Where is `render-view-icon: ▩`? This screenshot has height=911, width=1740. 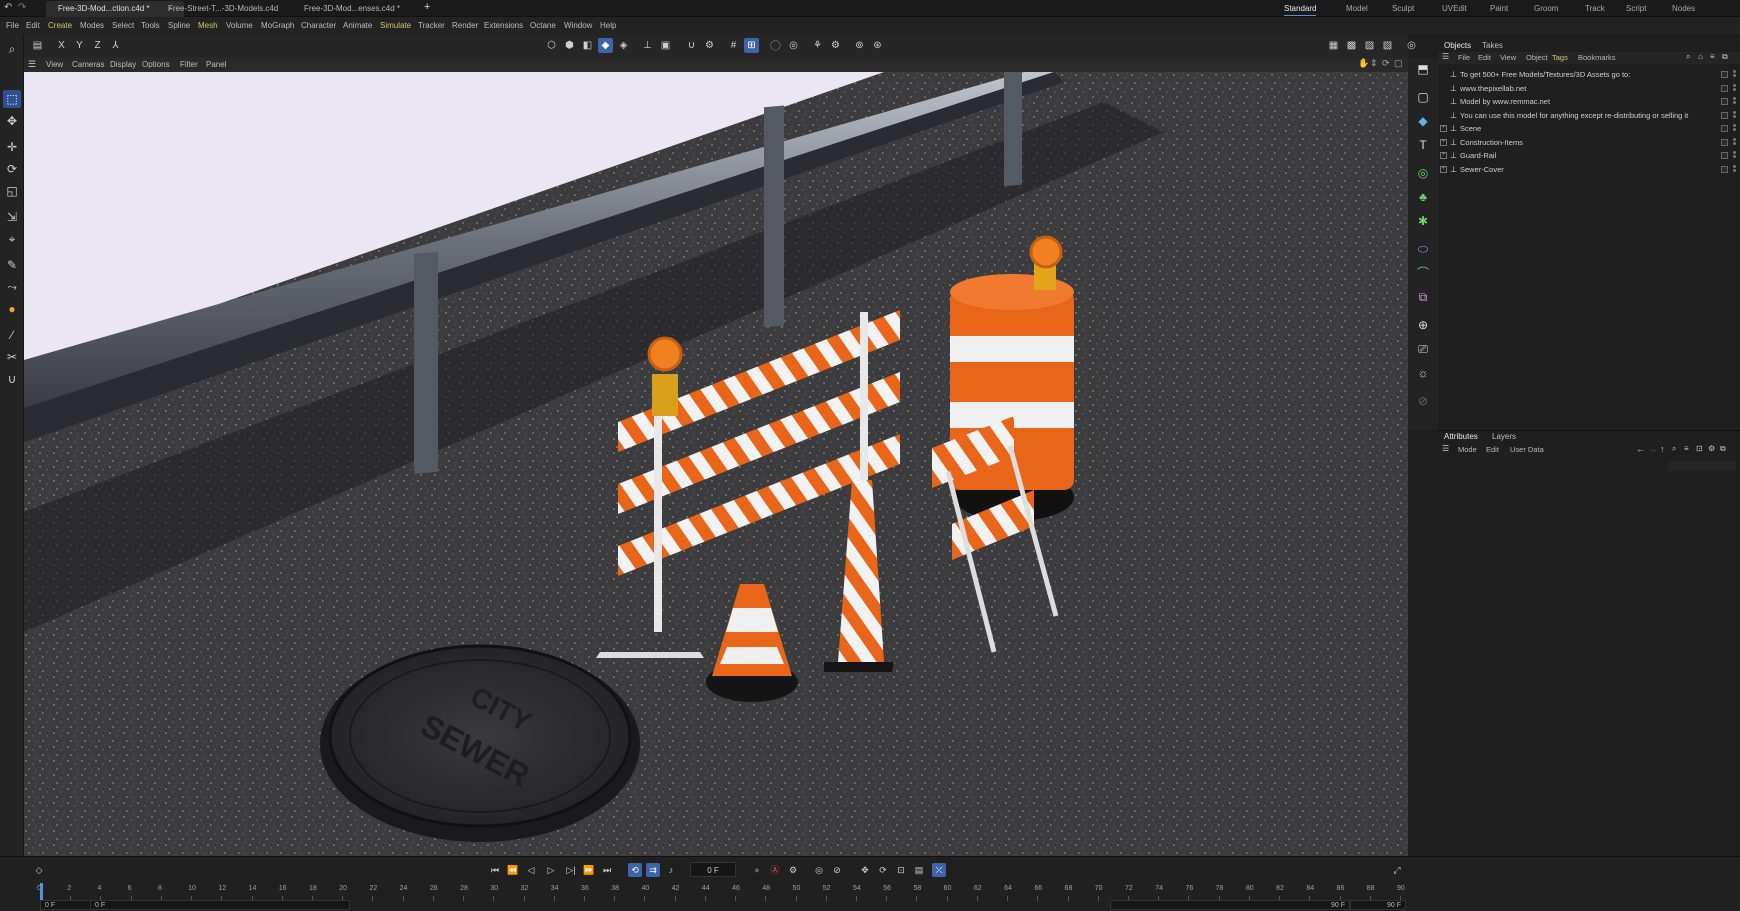
render-view-icon: ▩ is located at coordinates (1351, 45).